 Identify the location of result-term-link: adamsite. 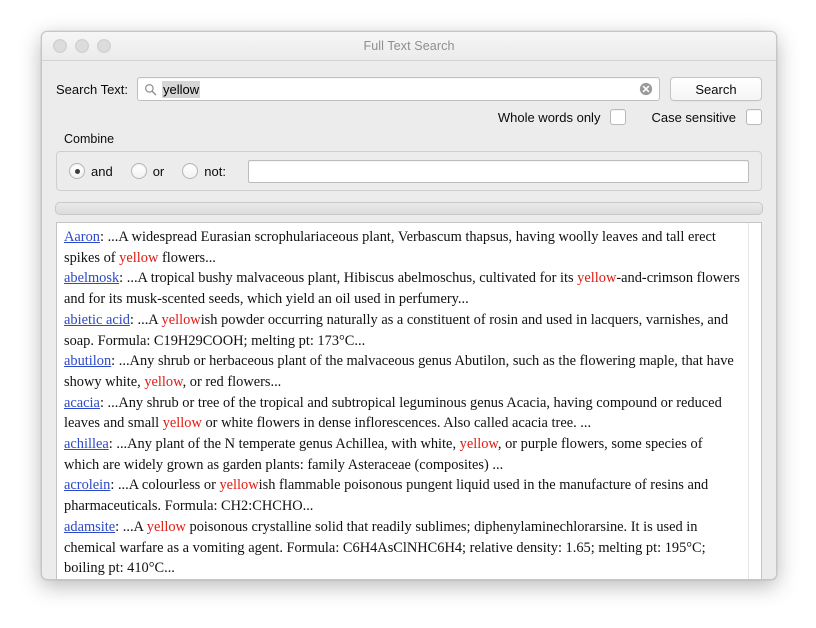
(89, 527).